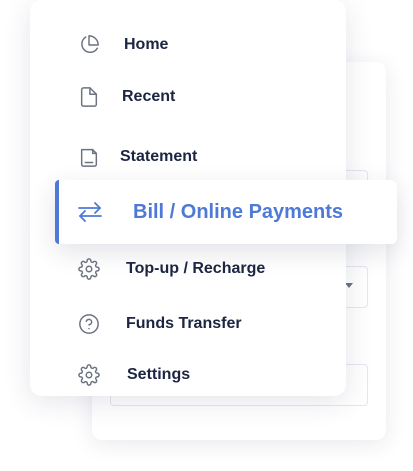  I want to click on menu-item-top-up-recharge: Top-up / Recharge, so click(171, 269).